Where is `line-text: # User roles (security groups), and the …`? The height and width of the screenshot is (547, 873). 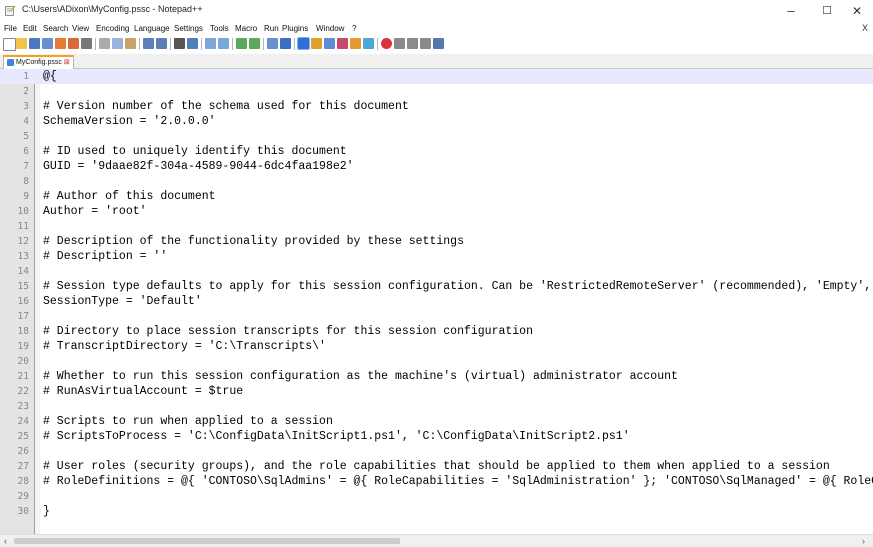 line-text: # User roles (security groups), and the … is located at coordinates (436, 466).